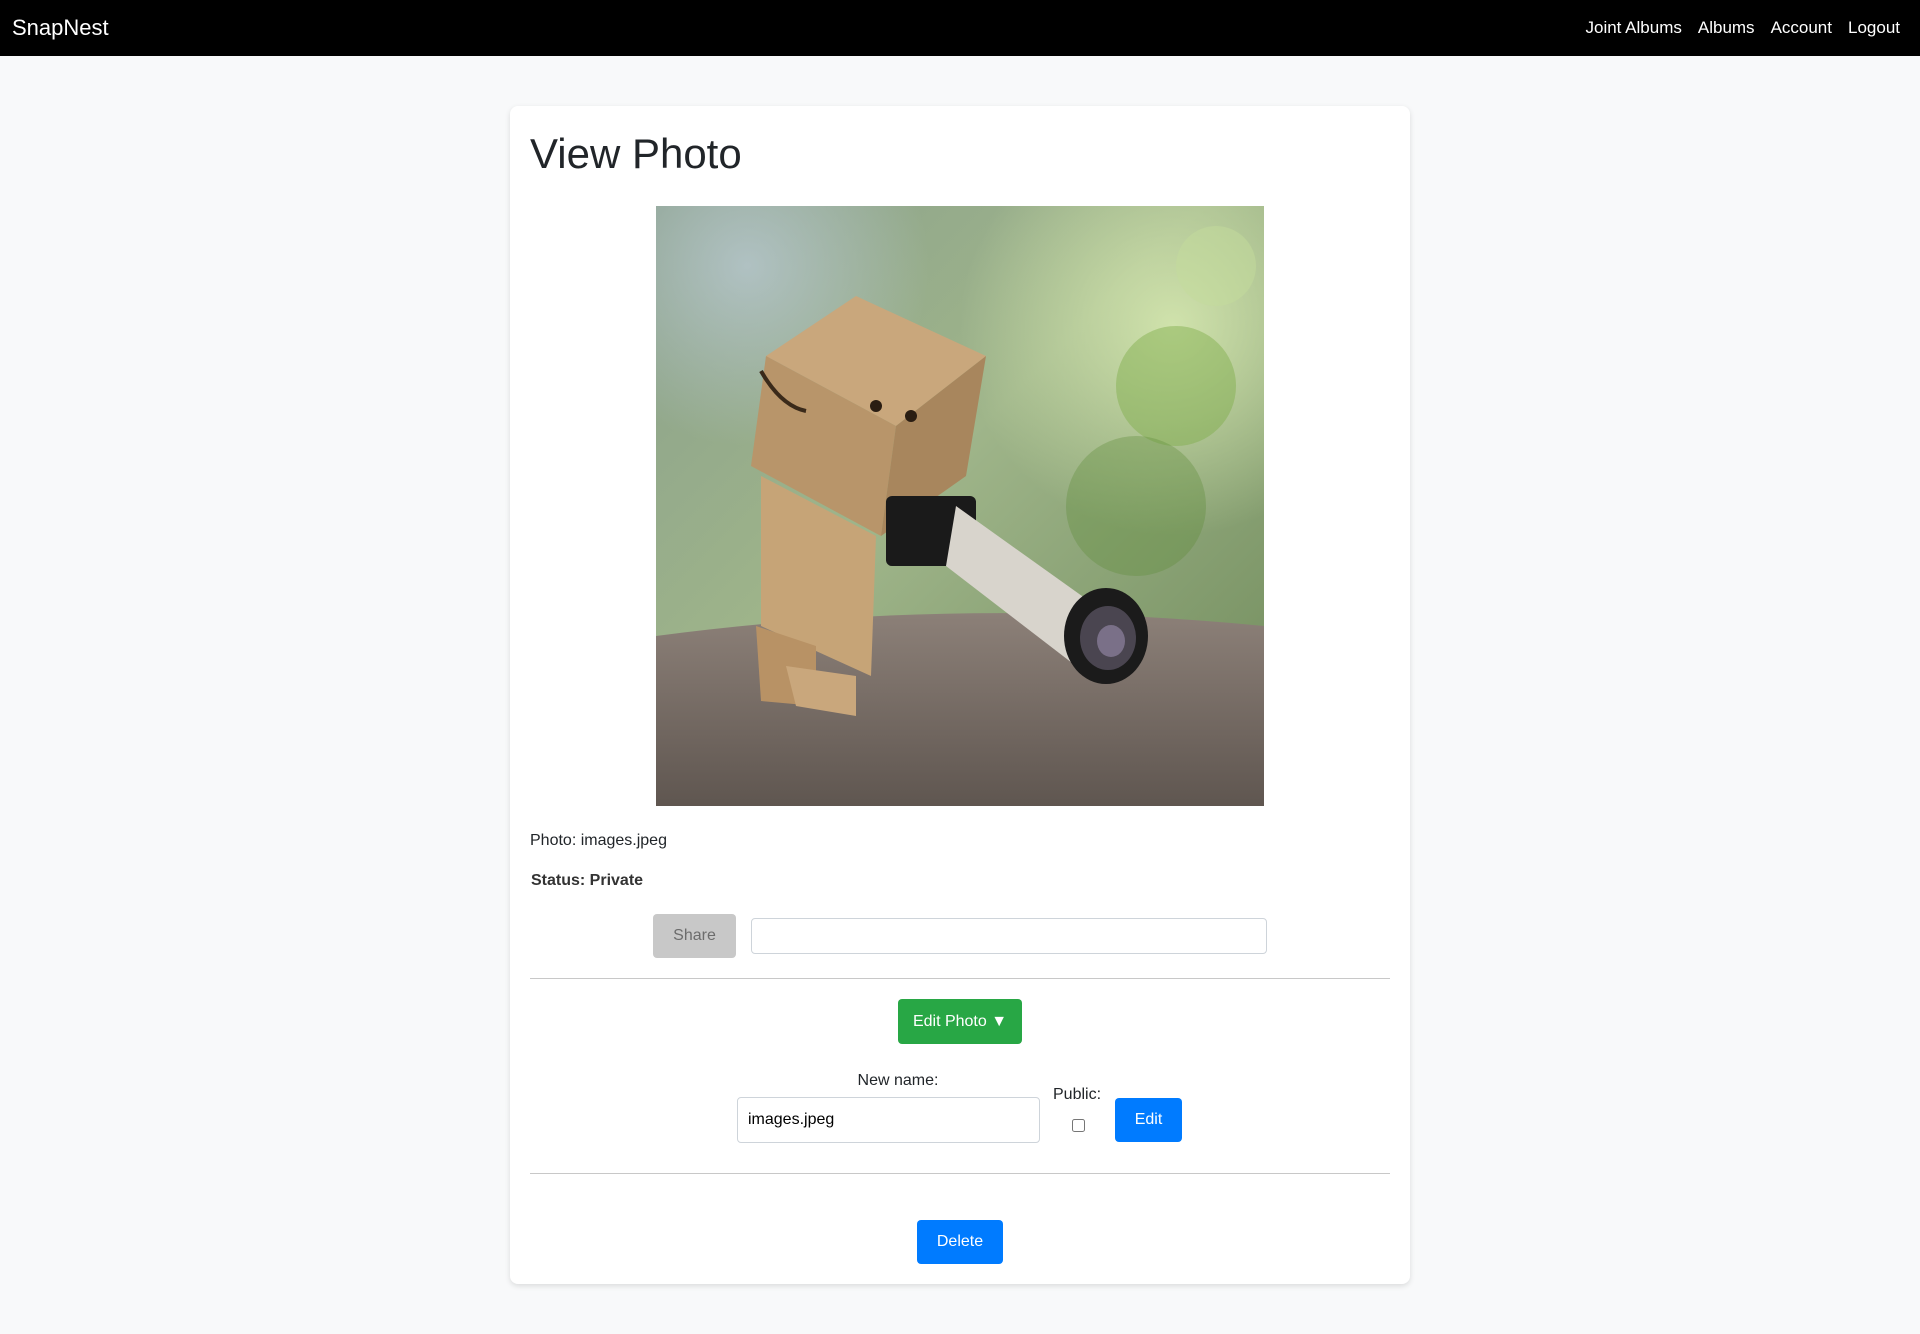  Describe the element at coordinates (1077, 1094) in the screenshot. I see `public-label: Public:` at that location.